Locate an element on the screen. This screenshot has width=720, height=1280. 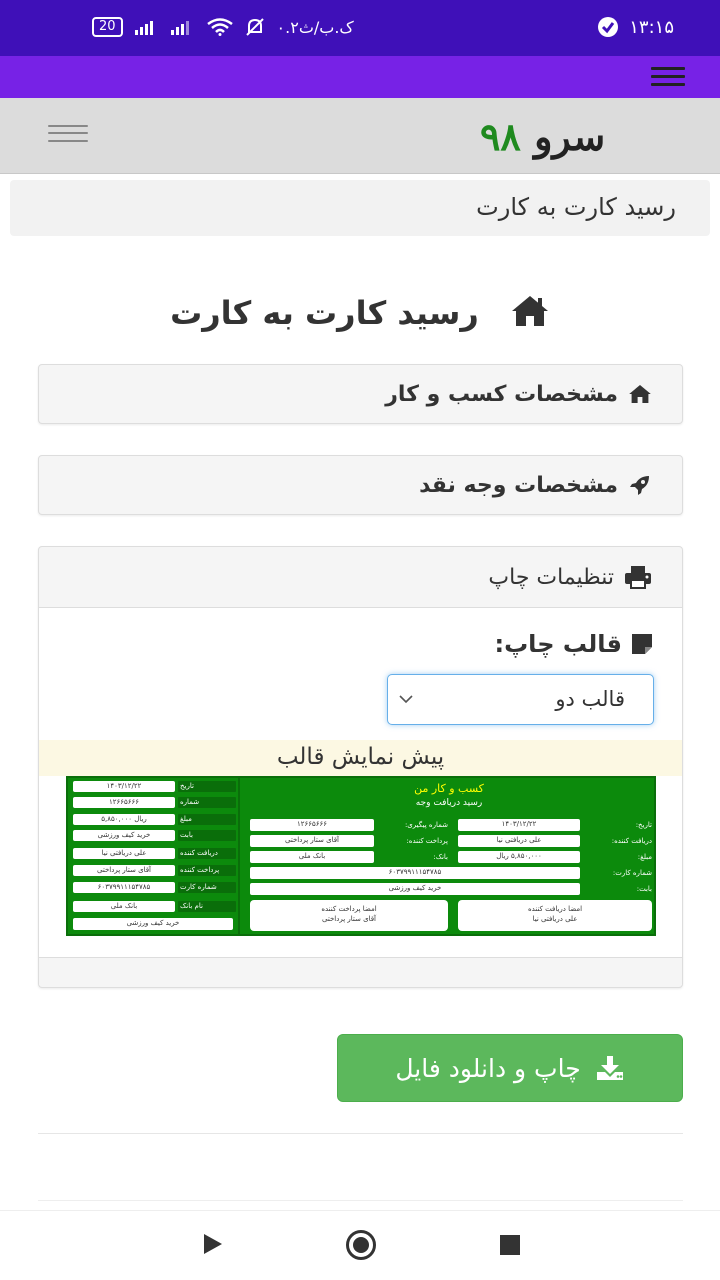
template-label: قالب چاپ: is located at coordinates (574, 644).